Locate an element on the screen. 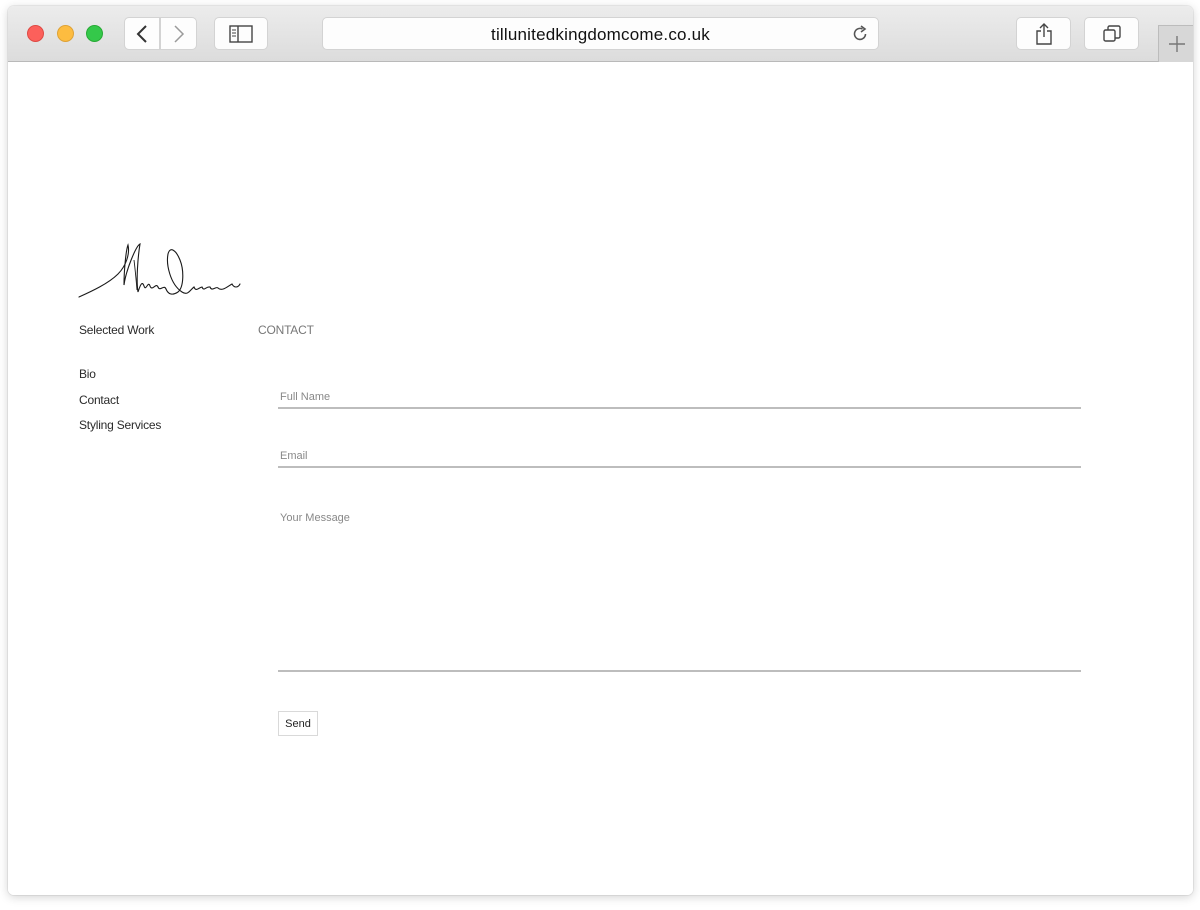 The width and height of the screenshot is (1200, 910). tabs-icon is located at coordinates (1111, 33).